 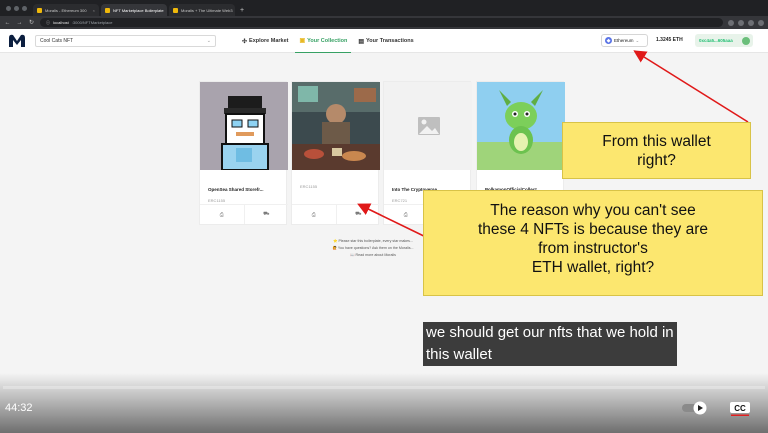 I want to click on current-time: 44:32, so click(x=19, y=408).